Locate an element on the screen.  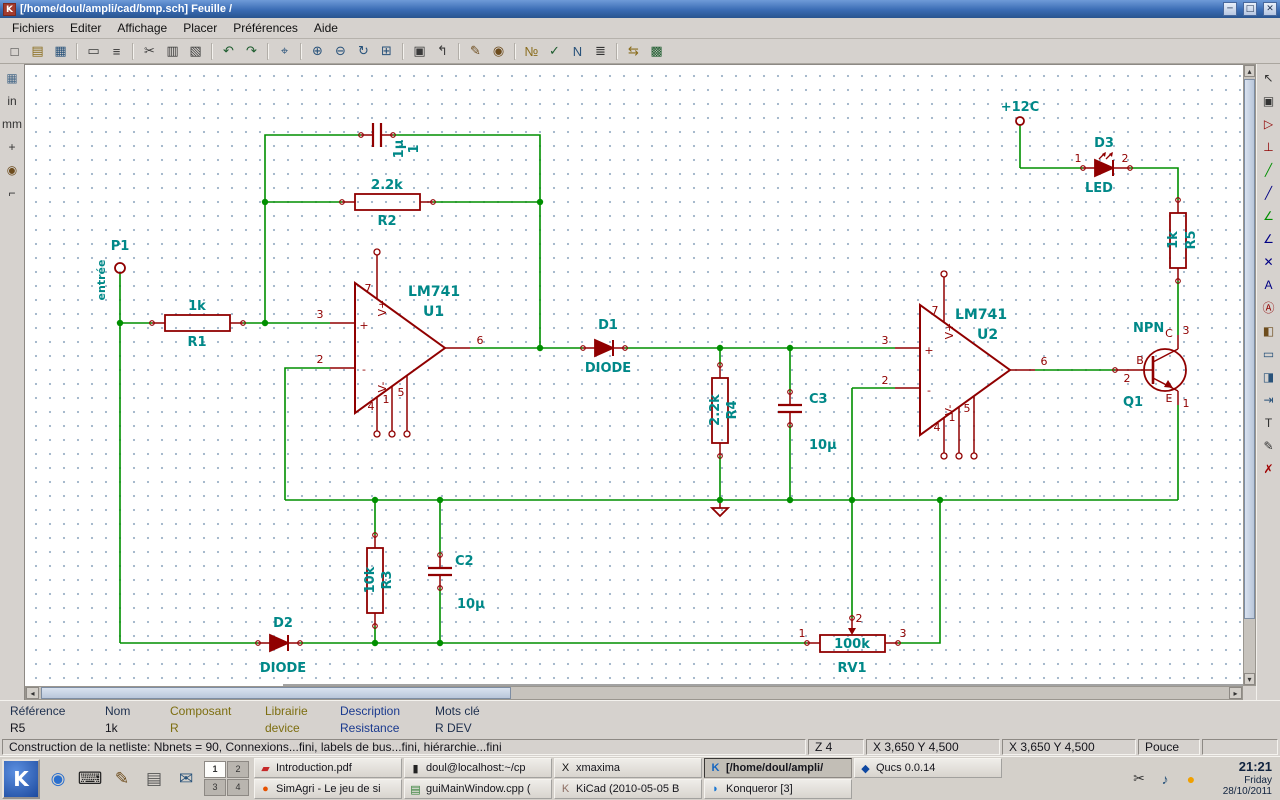
add-wire-icon: ╱ is located at coordinates (1268, 169).